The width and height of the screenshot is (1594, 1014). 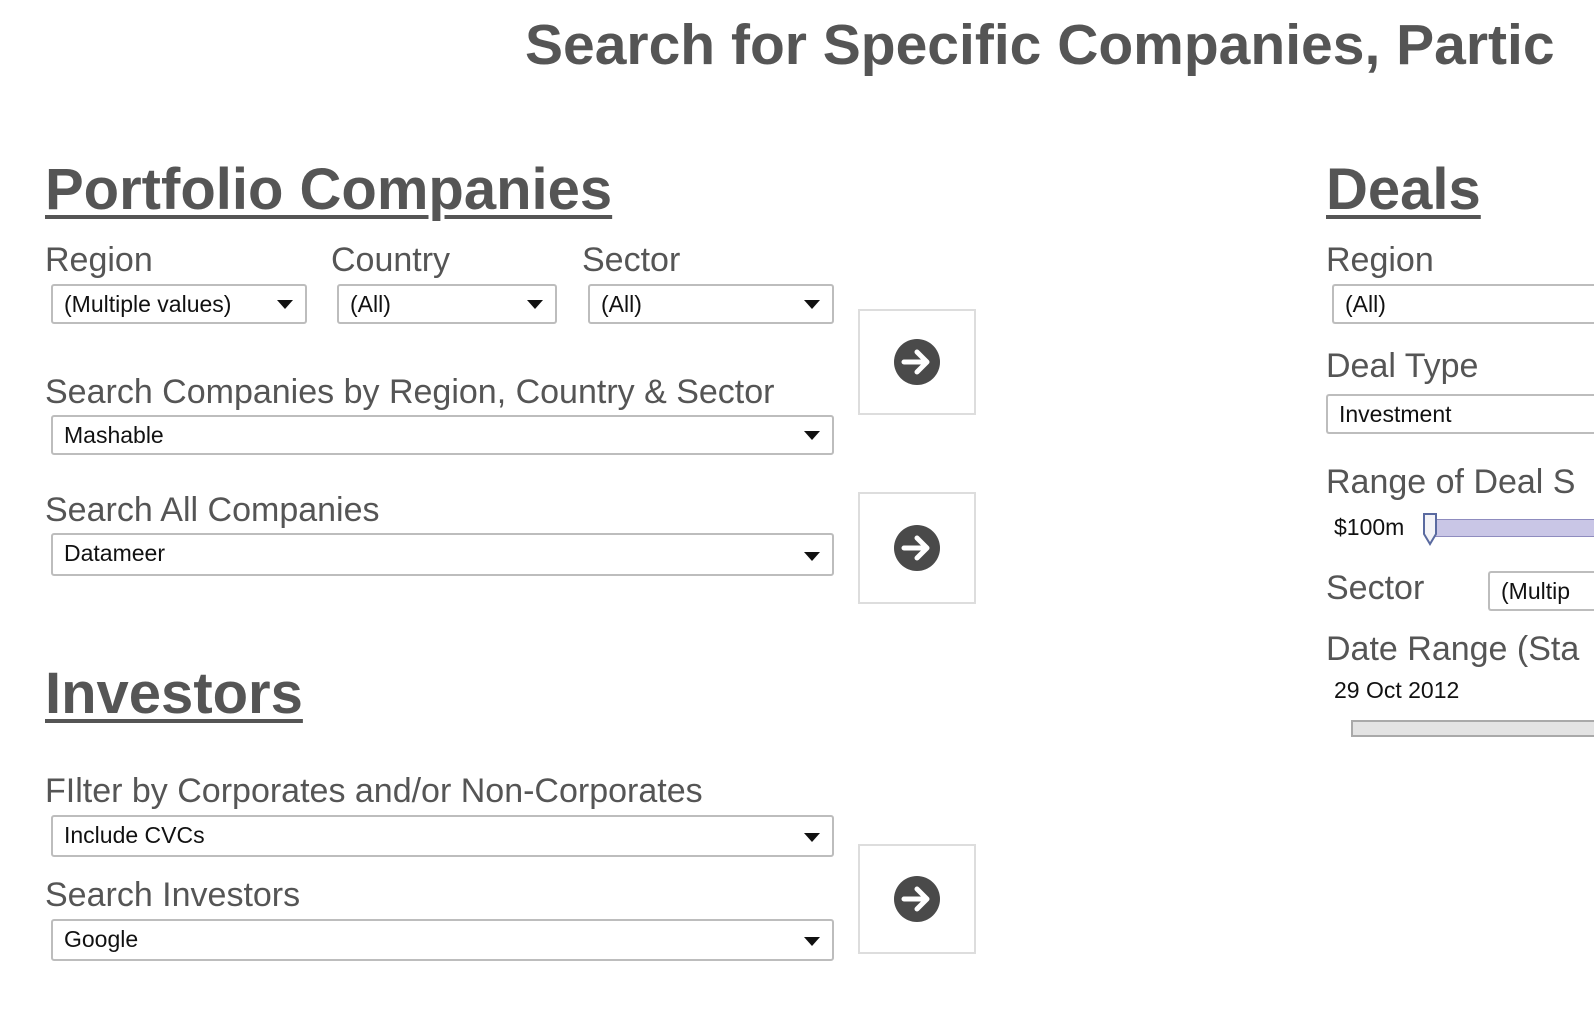 What do you see at coordinates (1380, 260) in the screenshot?
I see `deals-region-label: Region` at bounding box center [1380, 260].